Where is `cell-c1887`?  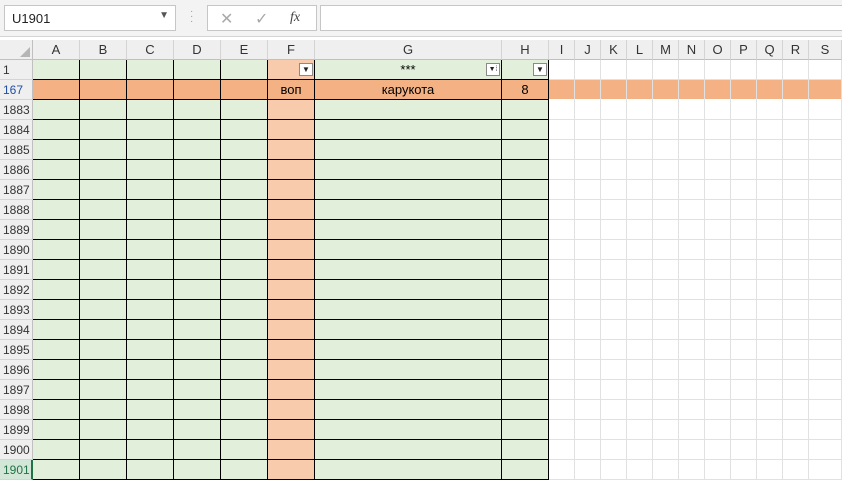
cell-c1887 is located at coordinates (150, 190).